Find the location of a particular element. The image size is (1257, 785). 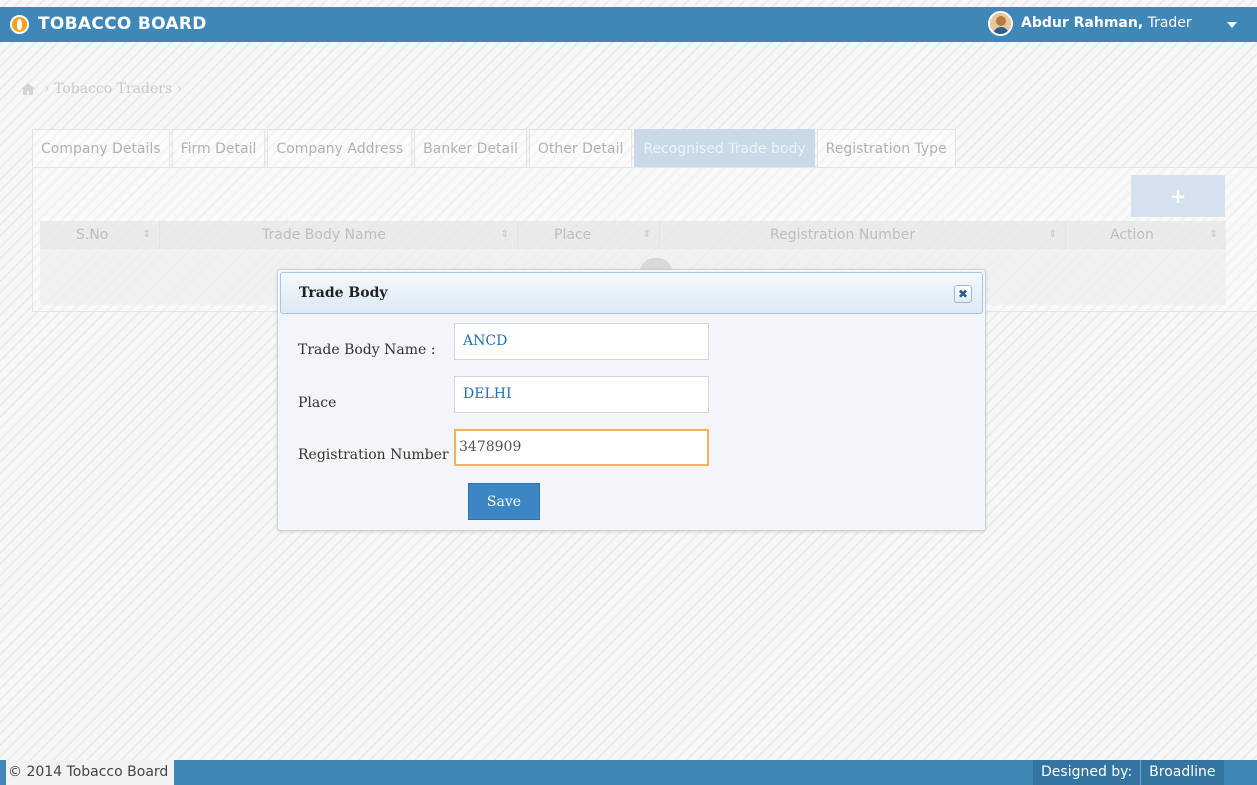

add-trade-body-button: + is located at coordinates (1178, 196).